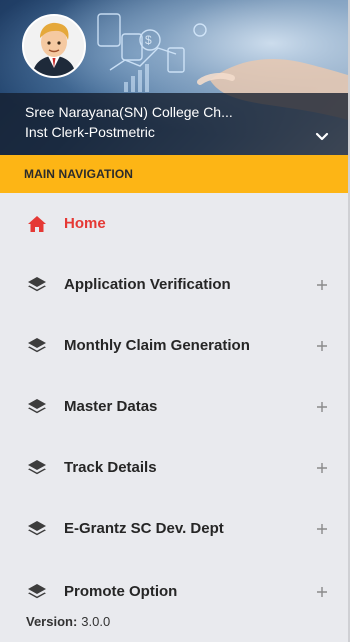 The image size is (350, 642). Describe the element at coordinates (174, 621) in the screenshot. I see `version-footer: Version: 3.0.0` at that location.